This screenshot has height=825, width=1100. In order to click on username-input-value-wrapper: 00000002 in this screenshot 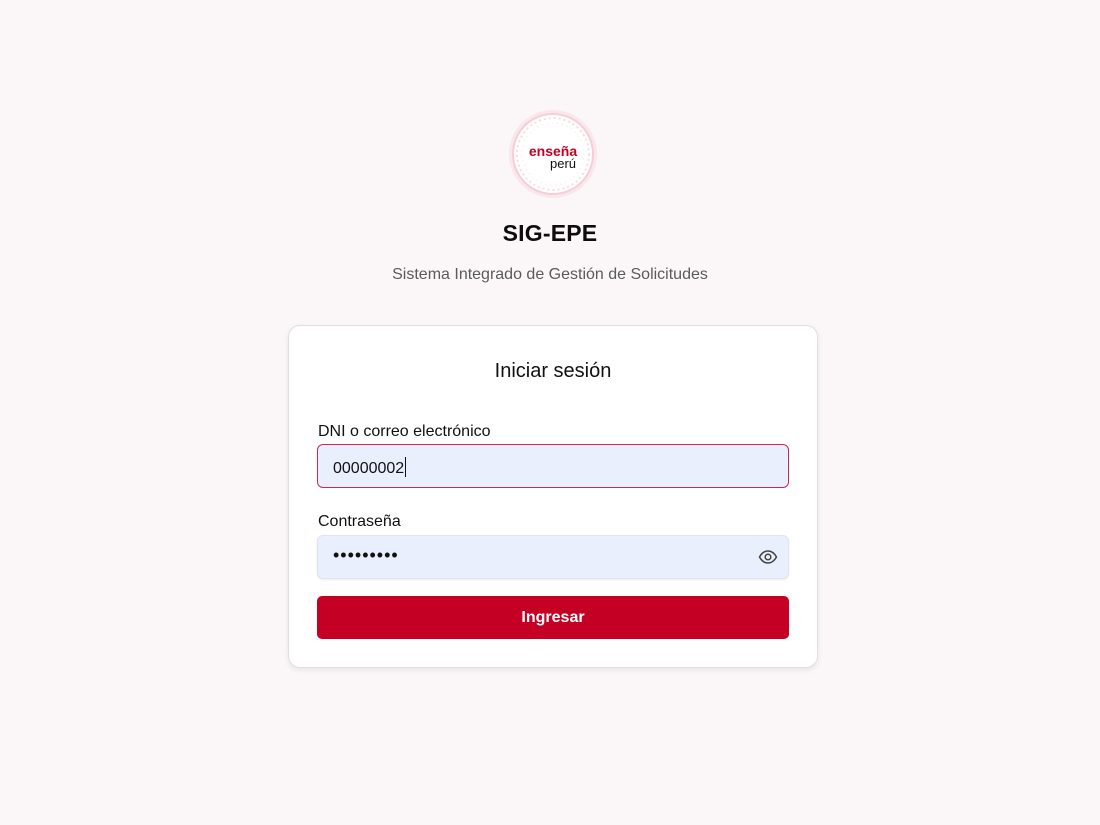, I will do `click(370, 467)`.